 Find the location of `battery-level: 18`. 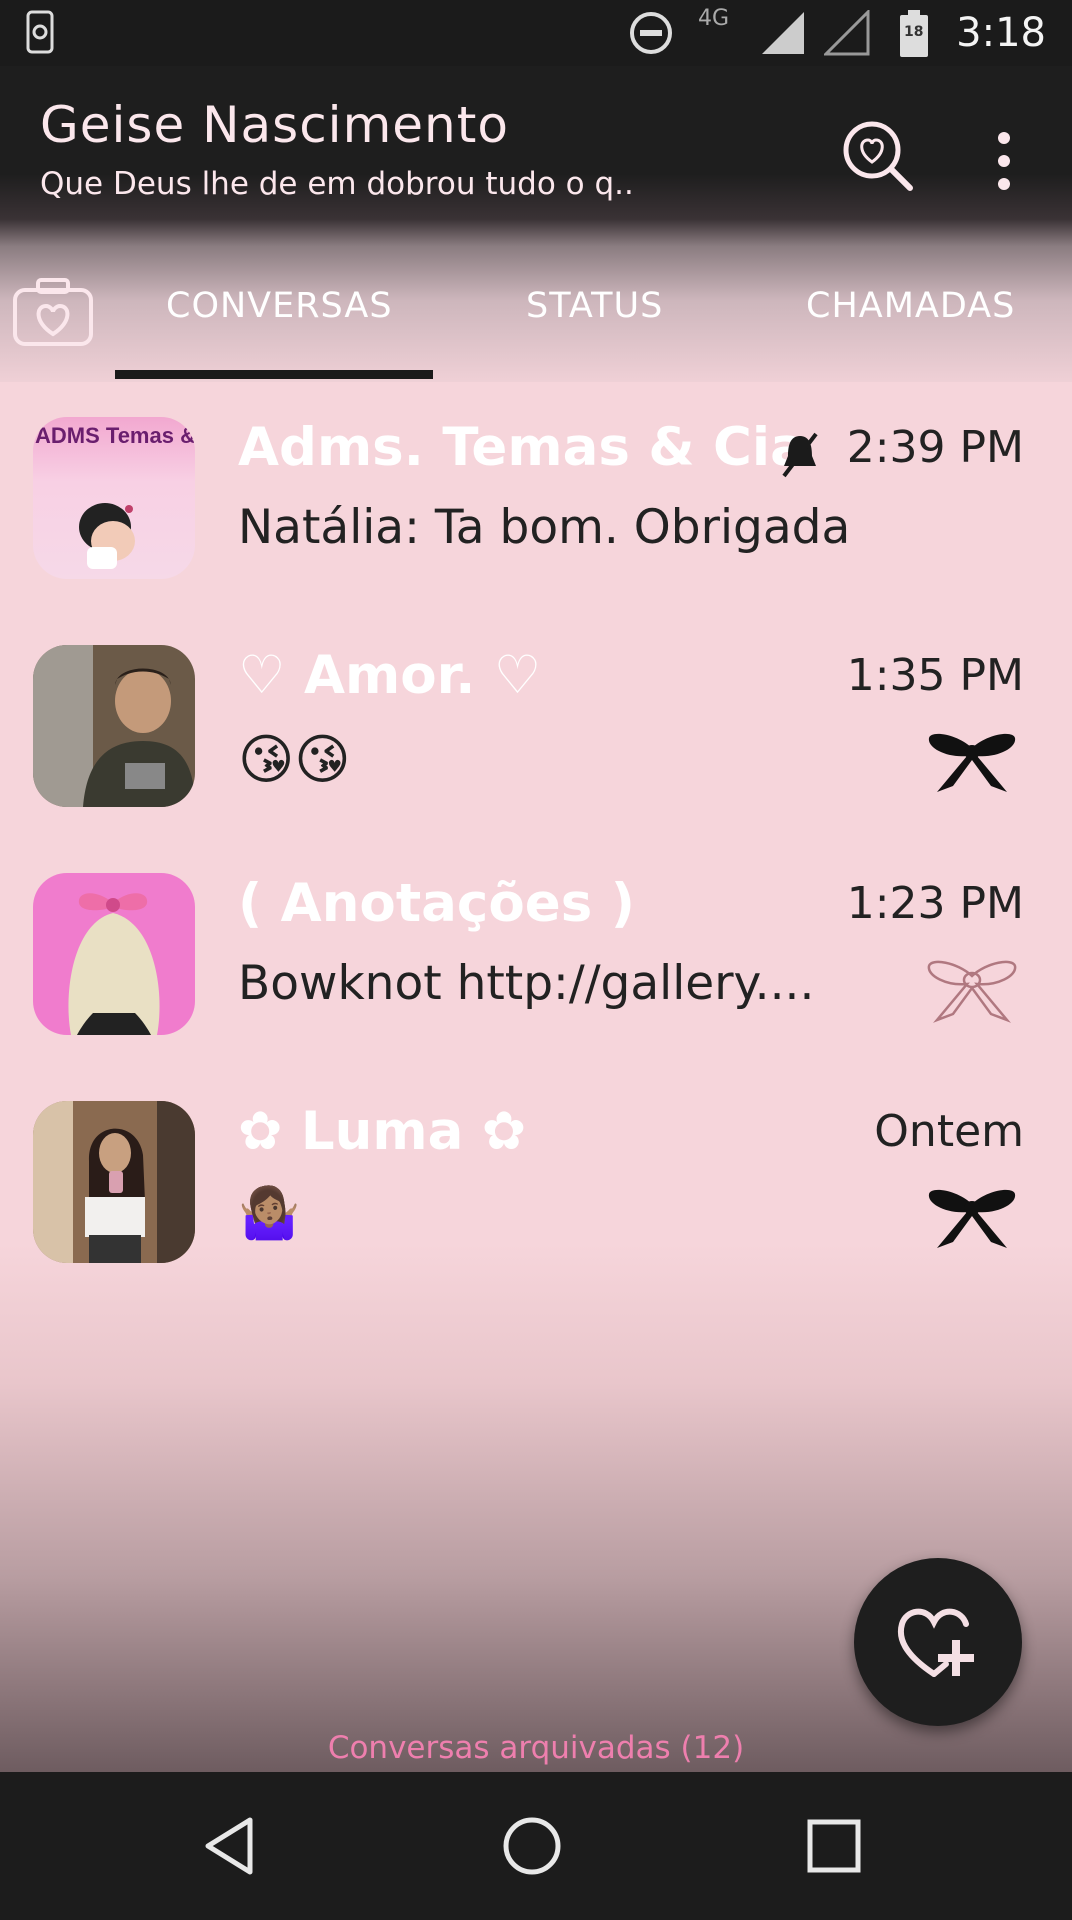

battery-level: 18 is located at coordinates (914, 32).